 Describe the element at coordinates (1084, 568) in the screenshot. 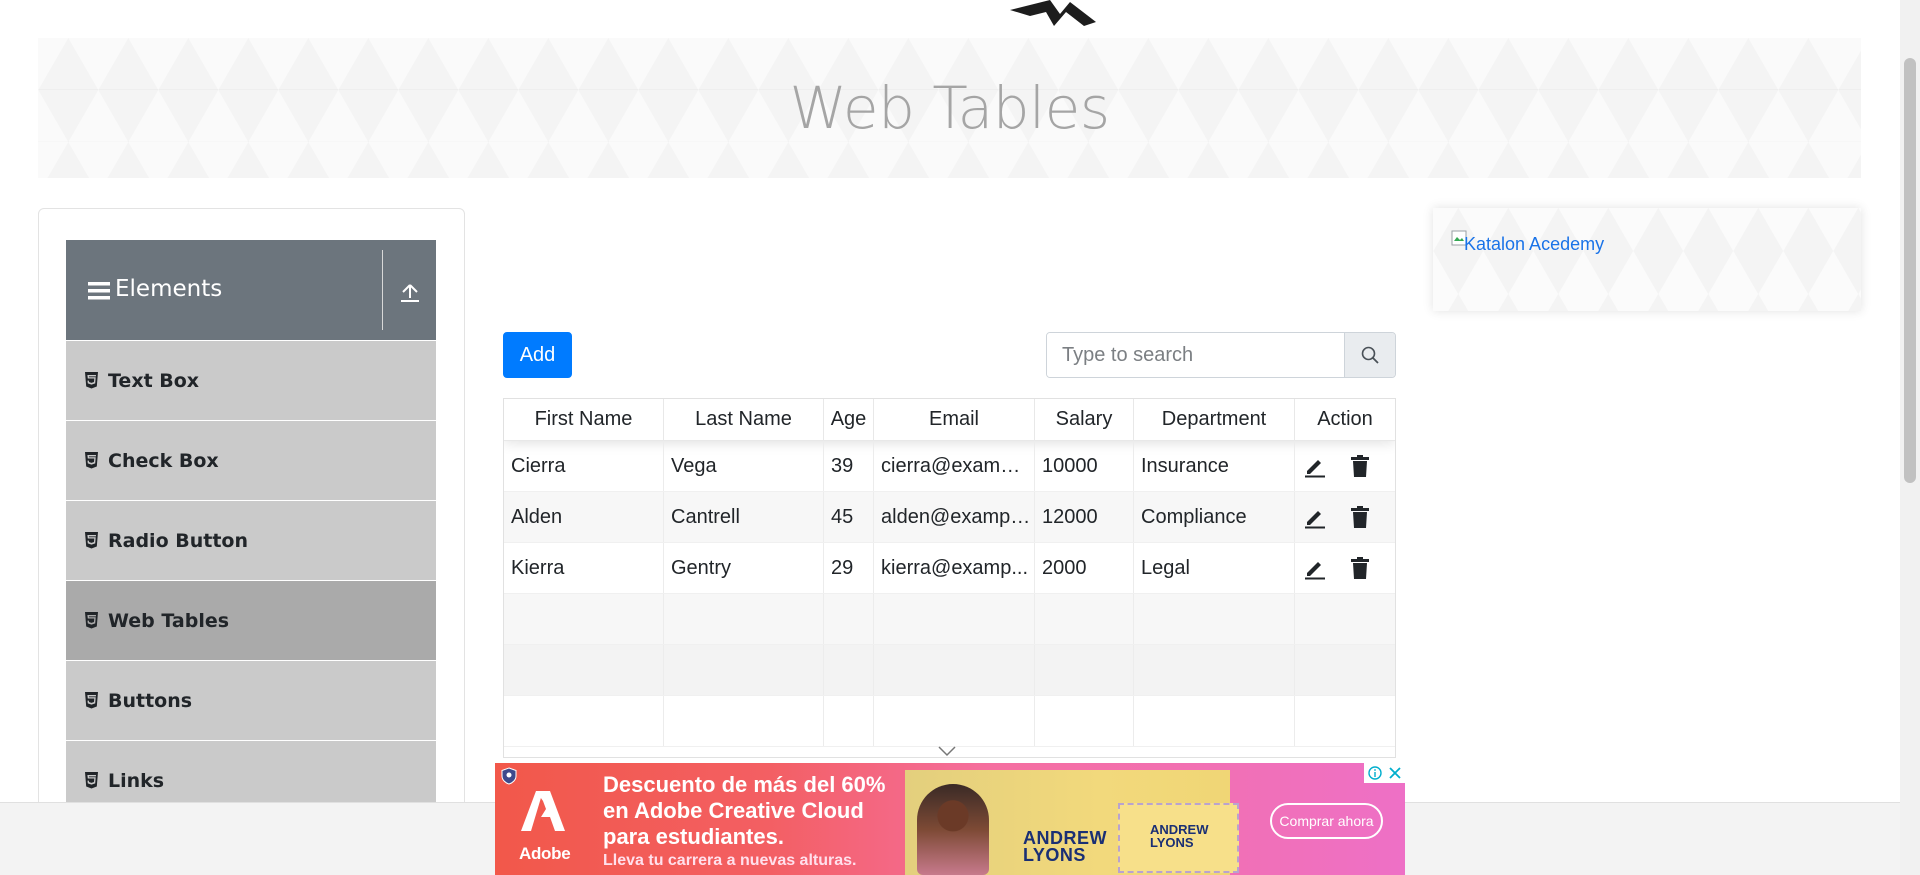

I see `cell-salary: 2000` at that location.